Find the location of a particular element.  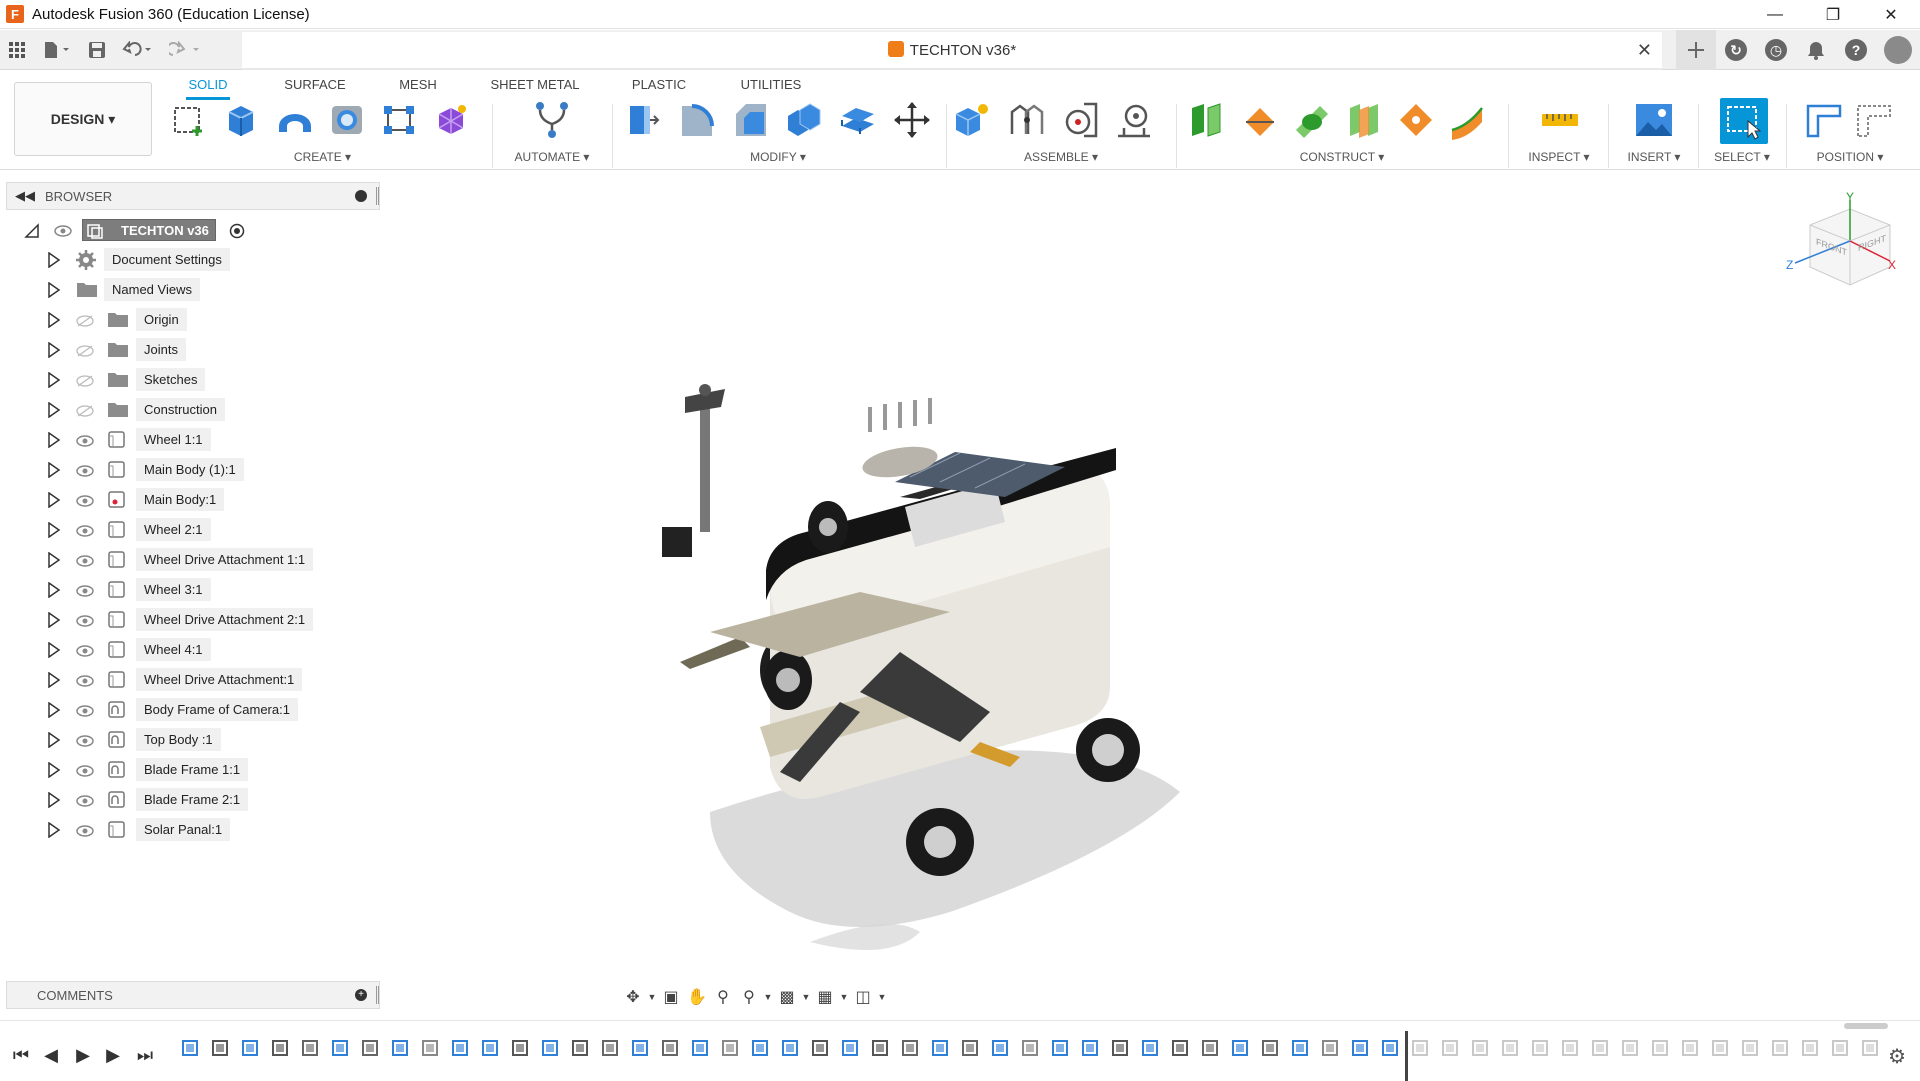

timeline-scrollbar is located at coordinates (1866, 1026).